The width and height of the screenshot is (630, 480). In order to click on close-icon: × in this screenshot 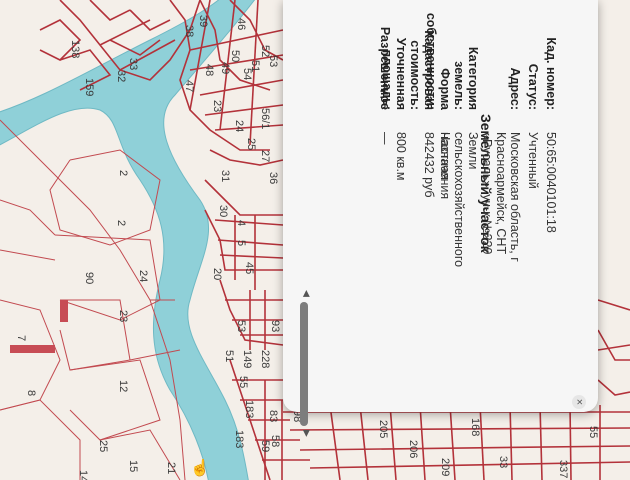, I will do `click(579, 402)`.